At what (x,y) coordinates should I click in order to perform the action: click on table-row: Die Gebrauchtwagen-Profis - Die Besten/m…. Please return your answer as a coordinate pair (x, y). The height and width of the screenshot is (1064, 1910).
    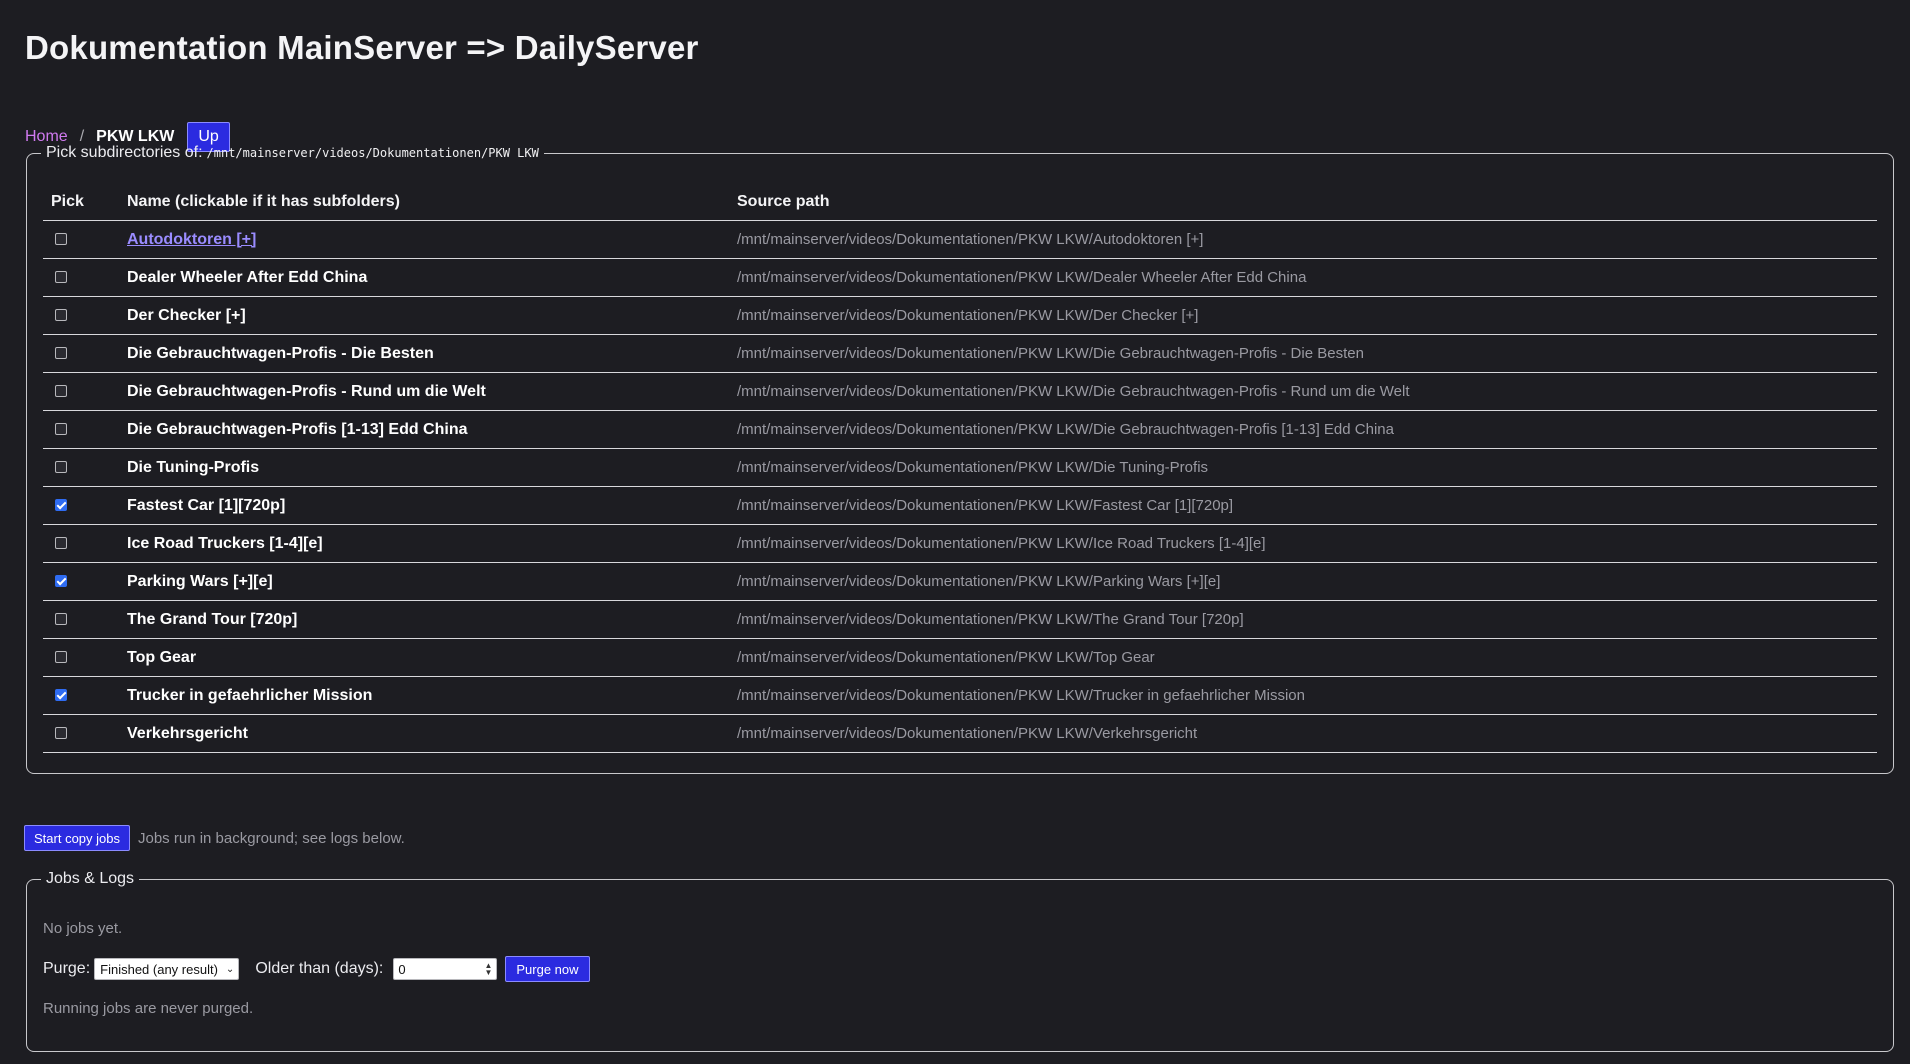
    Looking at the image, I should click on (960, 353).